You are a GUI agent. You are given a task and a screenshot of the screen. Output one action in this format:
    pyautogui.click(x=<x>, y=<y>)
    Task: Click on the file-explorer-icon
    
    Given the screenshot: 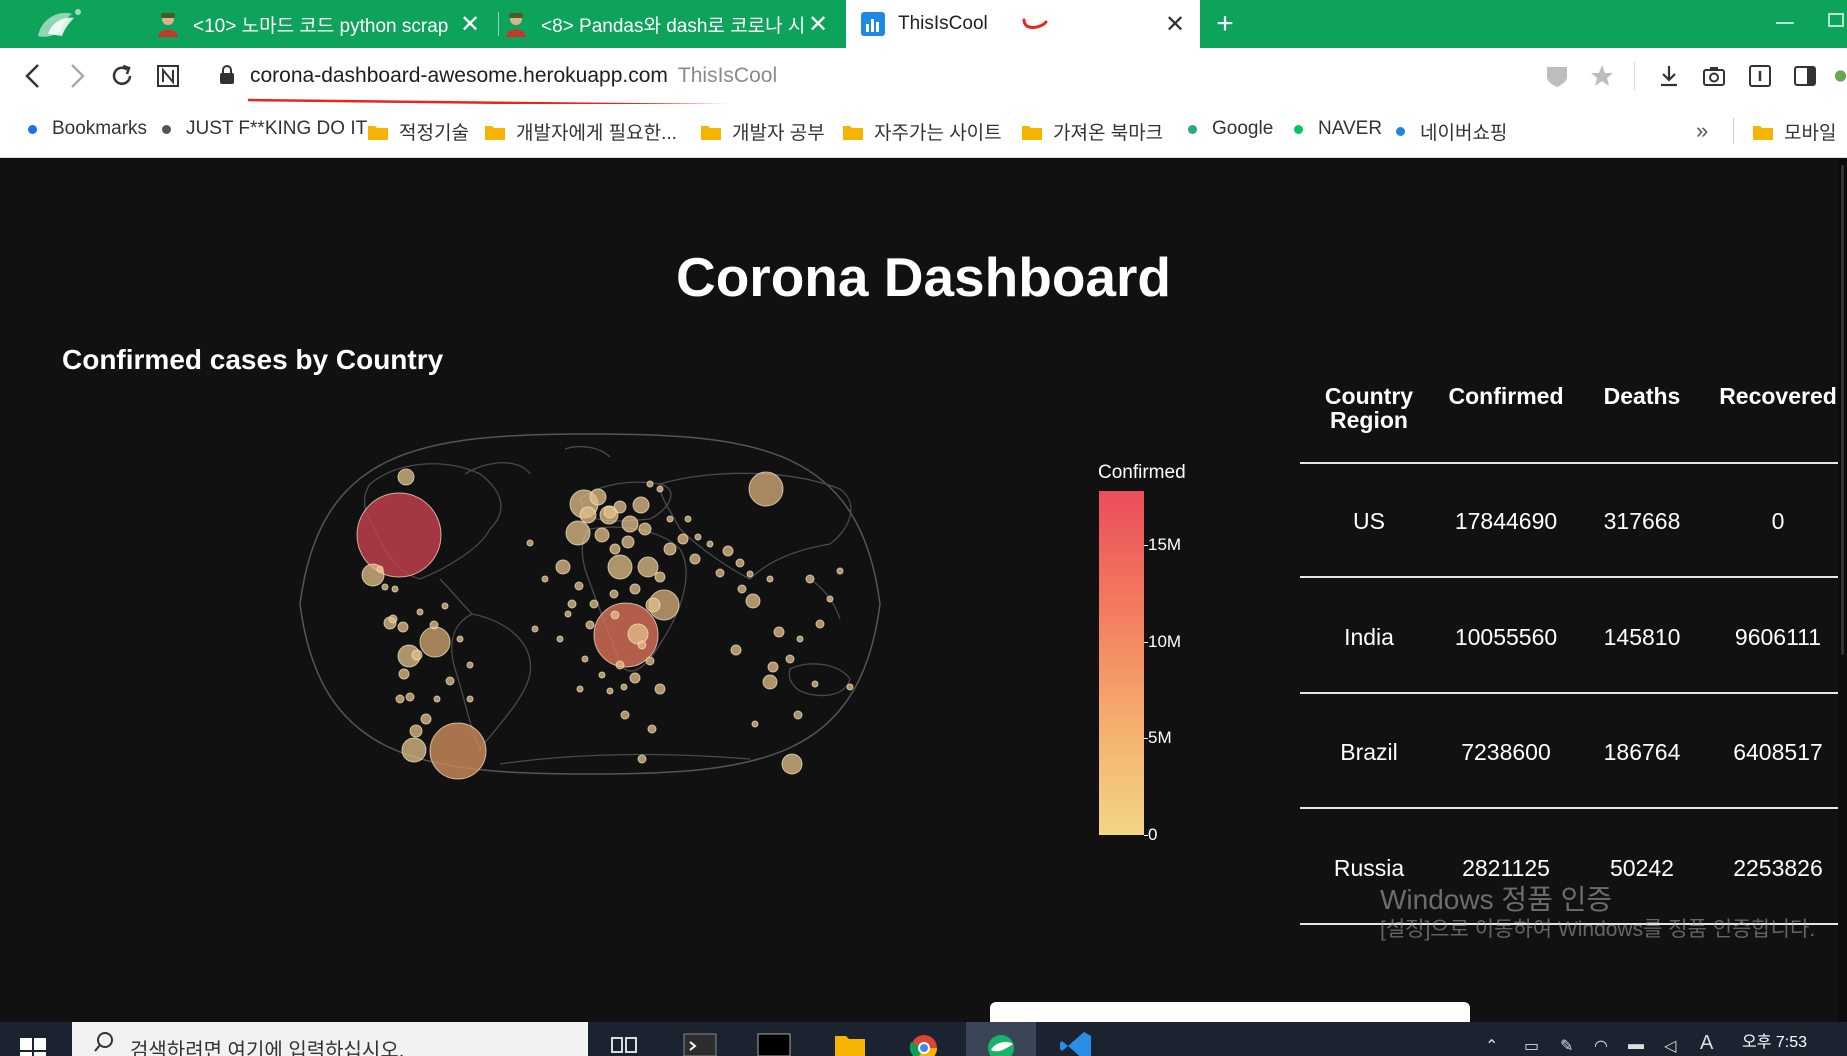 What is the action you would take?
    pyautogui.click(x=850, y=1042)
    